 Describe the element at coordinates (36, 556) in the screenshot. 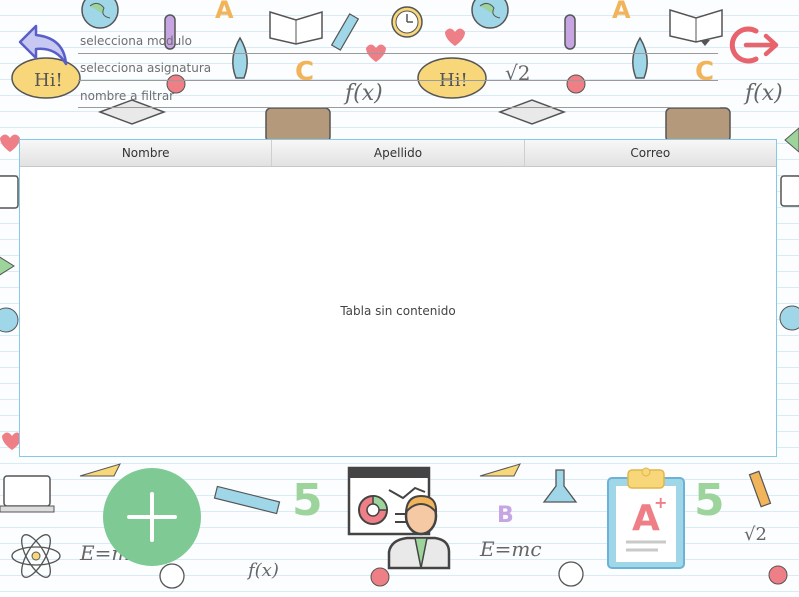

I see `atom-icon` at that location.